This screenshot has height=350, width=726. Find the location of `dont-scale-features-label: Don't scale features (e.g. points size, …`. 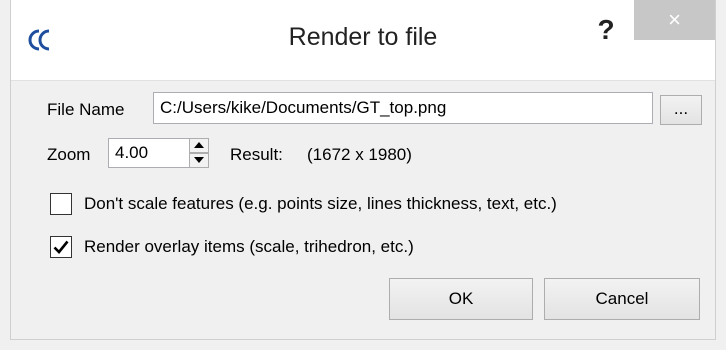

dont-scale-features-label: Don't scale features (e.g. points size, … is located at coordinates (320, 203).